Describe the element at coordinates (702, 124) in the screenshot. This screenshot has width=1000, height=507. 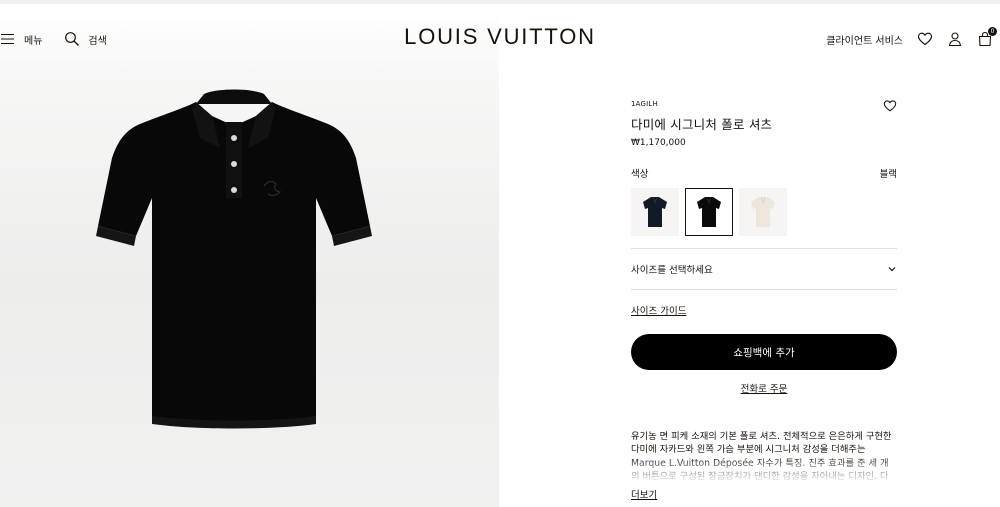
I see `product-title: 다미에 시그니처 폴로 셔츠` at that location.